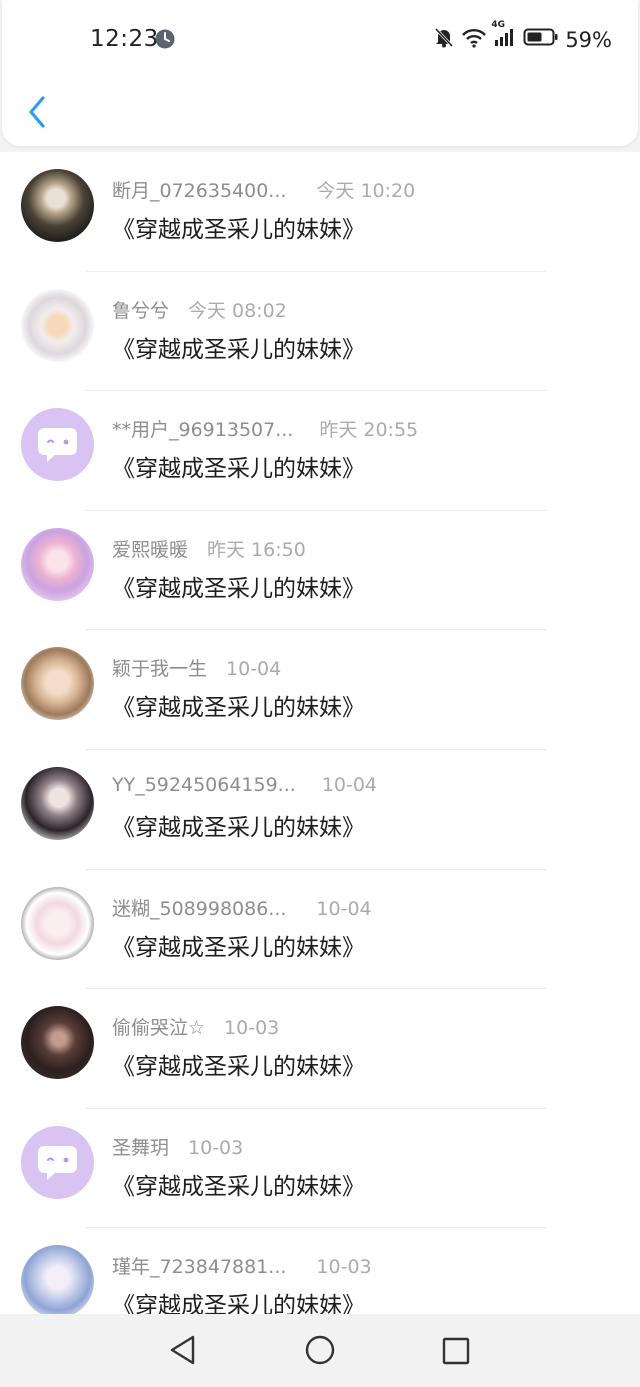 This screenshot has height=1387, width=640. What do you see at coordinates (320, 810) in the screenshot?
I see `conversation-row: YY_59245064159... 10-04 《穿越成圣采儿的妹妹》` at bounding box center [320, 810].